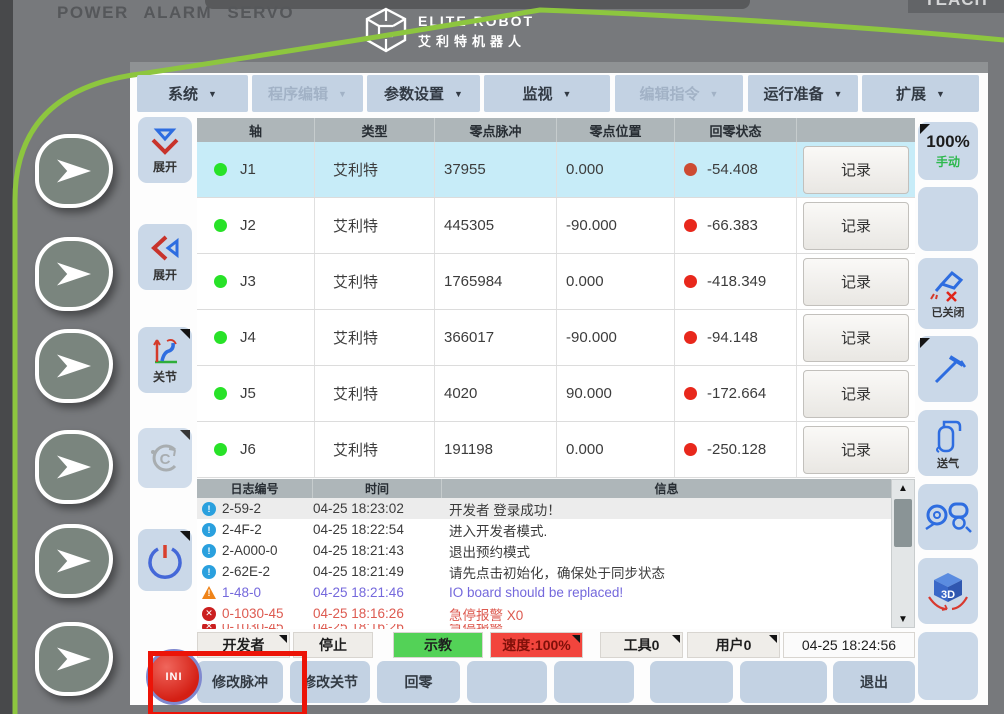 The width and height of the screenshot is (1004, 714). What do you see at coordinates (666, 489) in the screenshot?
I see `log-column-message: 信息` at bounding box center [666, 489].